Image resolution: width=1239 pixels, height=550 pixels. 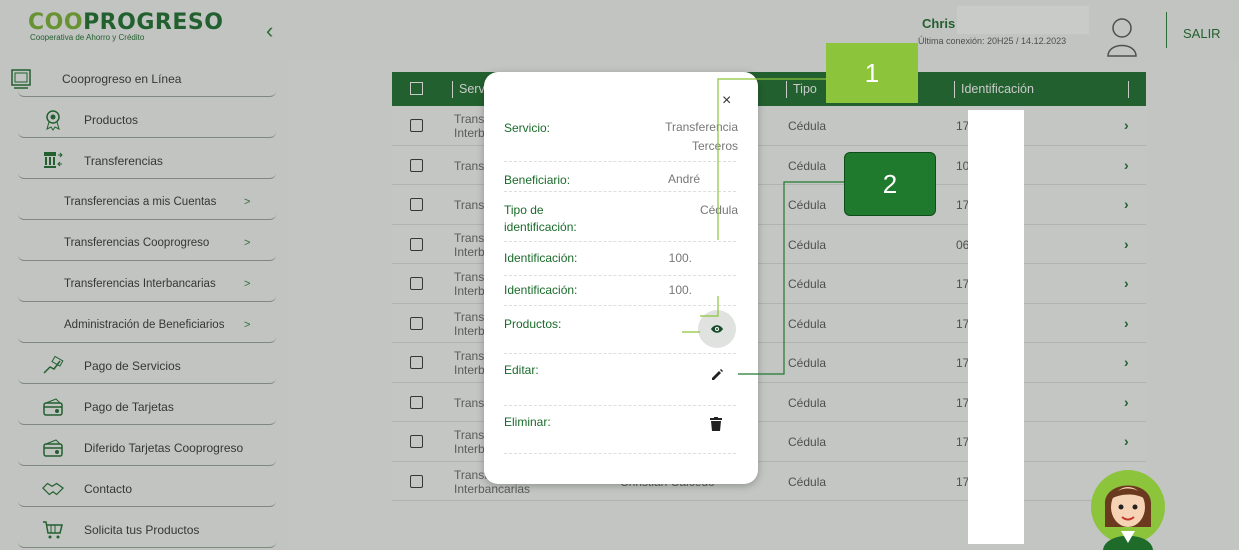 What do you see at coordinates (996, 327) in the screenshot?
I see `redaction` at bounding box center [996, 327].